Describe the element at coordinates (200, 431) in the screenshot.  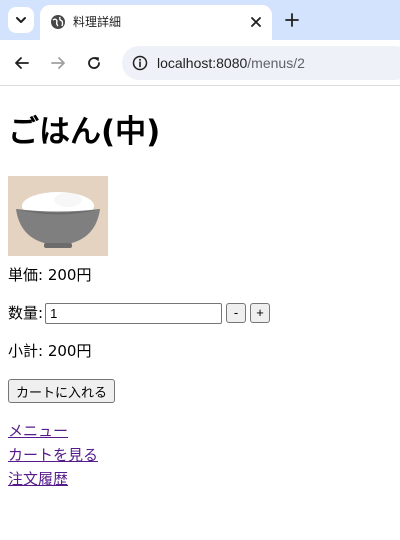
I see `link-menu: メニュー` at that location.